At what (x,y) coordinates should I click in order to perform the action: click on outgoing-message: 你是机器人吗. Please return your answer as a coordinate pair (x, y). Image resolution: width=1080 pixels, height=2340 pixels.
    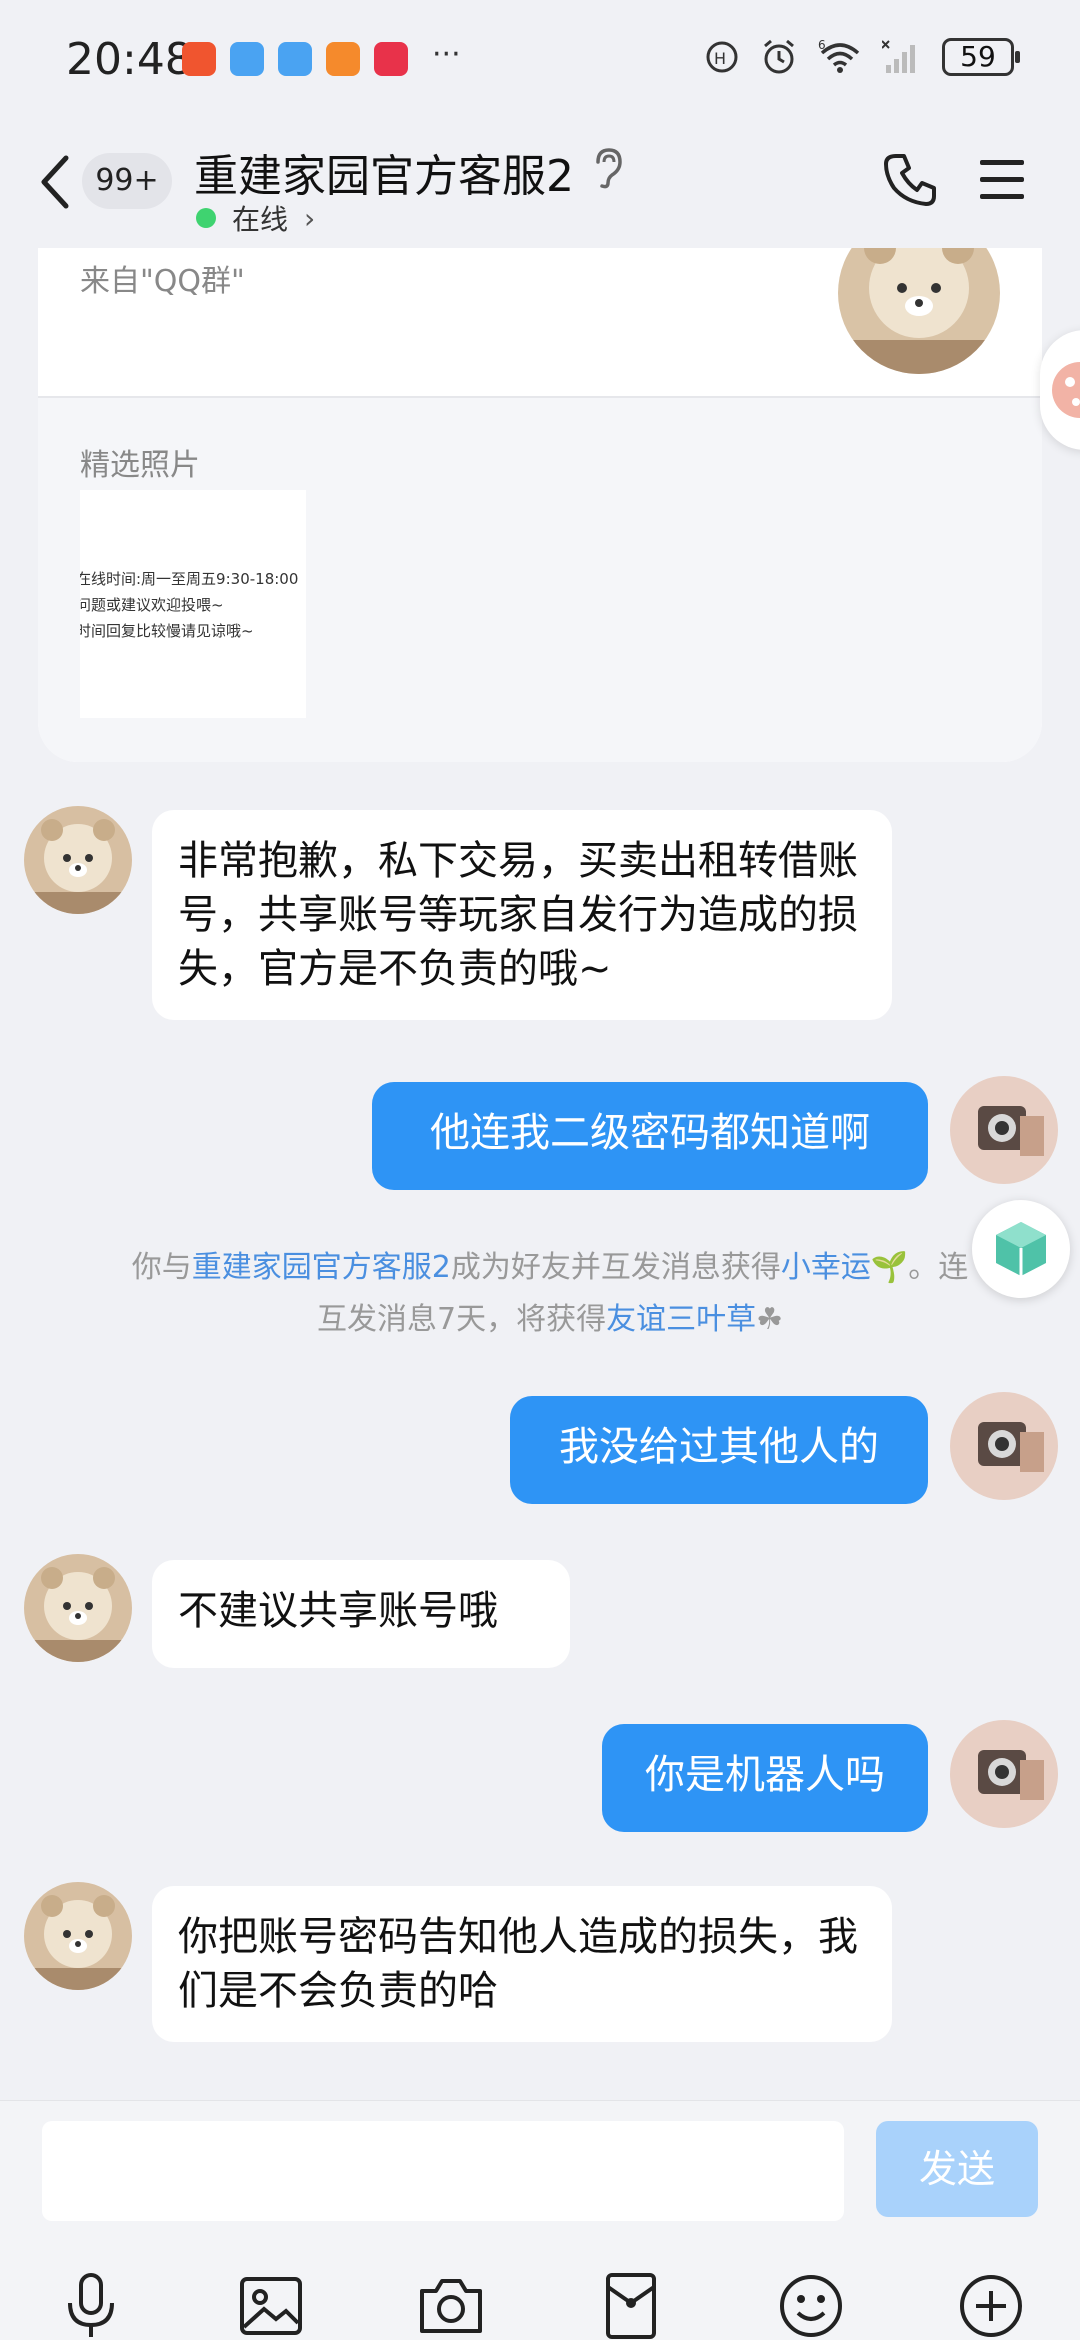
    Looking at the image, I should click on (765, 1778).